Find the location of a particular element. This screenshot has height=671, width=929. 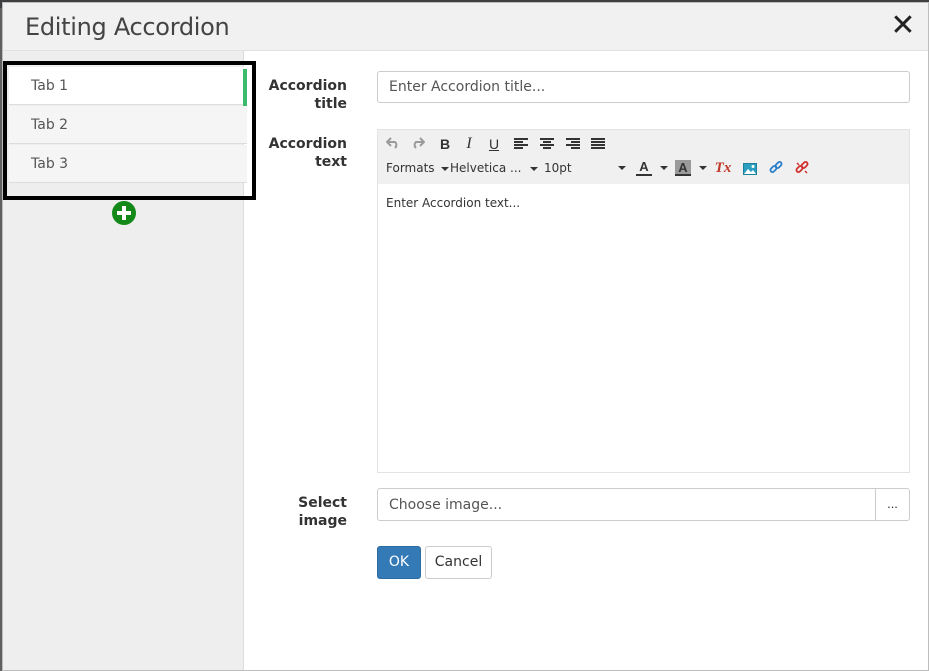

tab-label: Tab 2 is located at coordinates (50, 125).